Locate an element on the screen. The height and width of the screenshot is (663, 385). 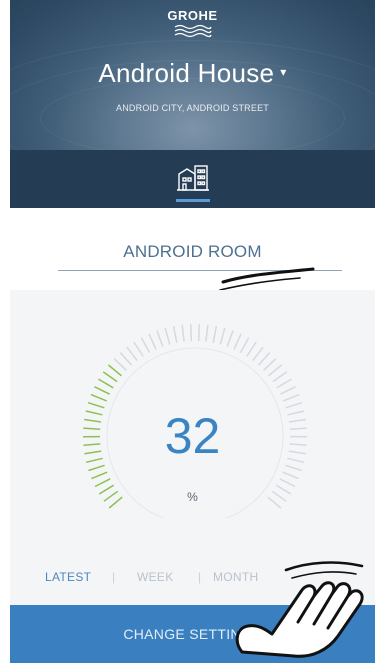
grohe-logo: GROHE is located at coordinates (192, 23).